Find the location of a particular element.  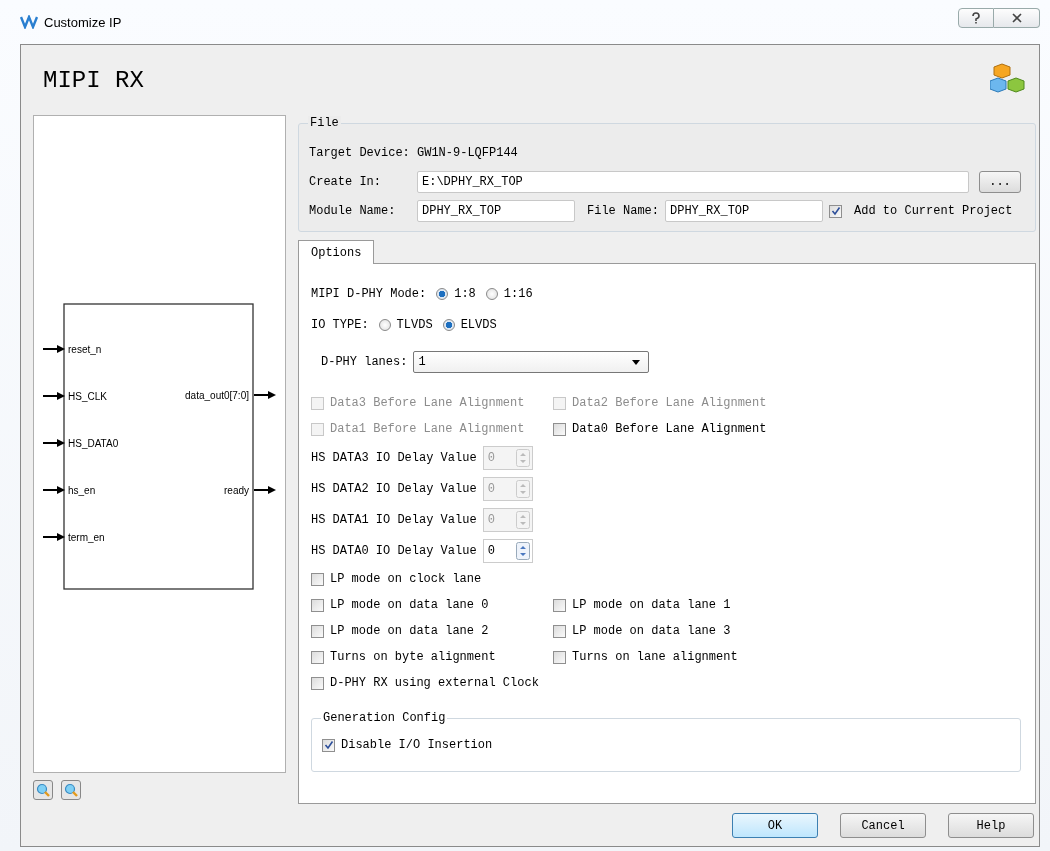

port-label: HS_DATA0 is located at coordinates (93, 443).